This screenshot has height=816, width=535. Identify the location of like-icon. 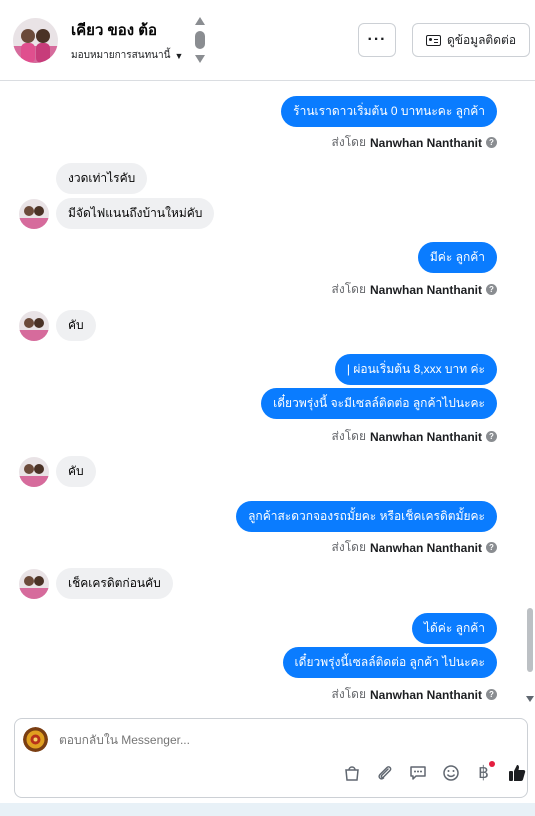
(516, 773).